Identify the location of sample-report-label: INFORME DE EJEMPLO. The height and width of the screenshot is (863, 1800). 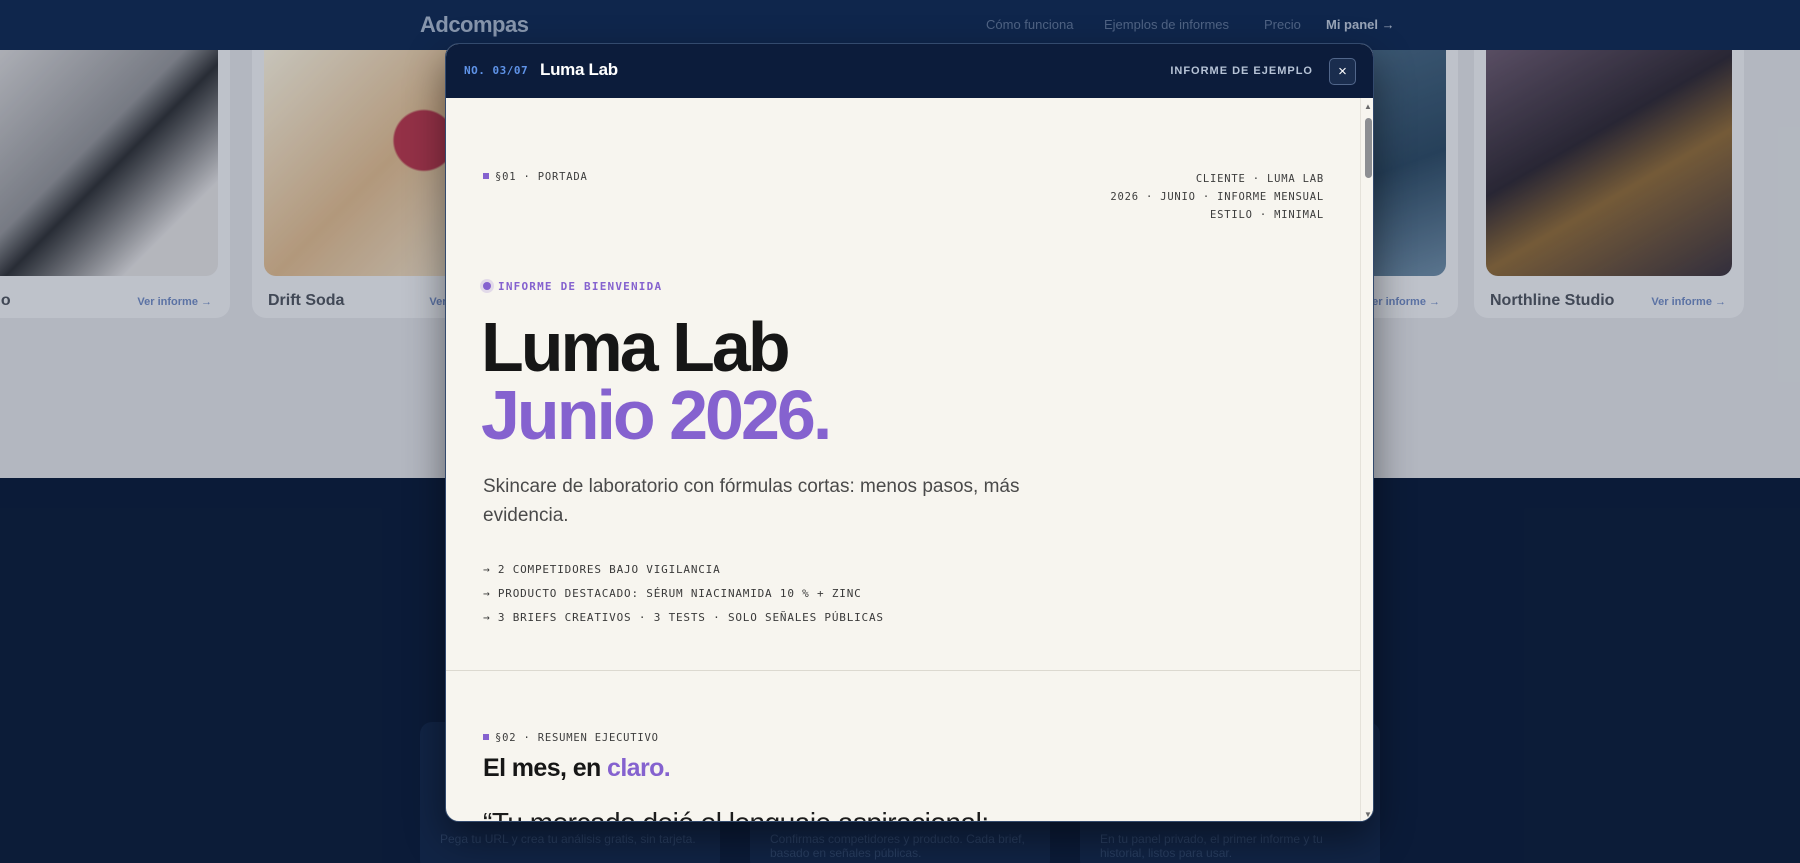
(1241, 71).